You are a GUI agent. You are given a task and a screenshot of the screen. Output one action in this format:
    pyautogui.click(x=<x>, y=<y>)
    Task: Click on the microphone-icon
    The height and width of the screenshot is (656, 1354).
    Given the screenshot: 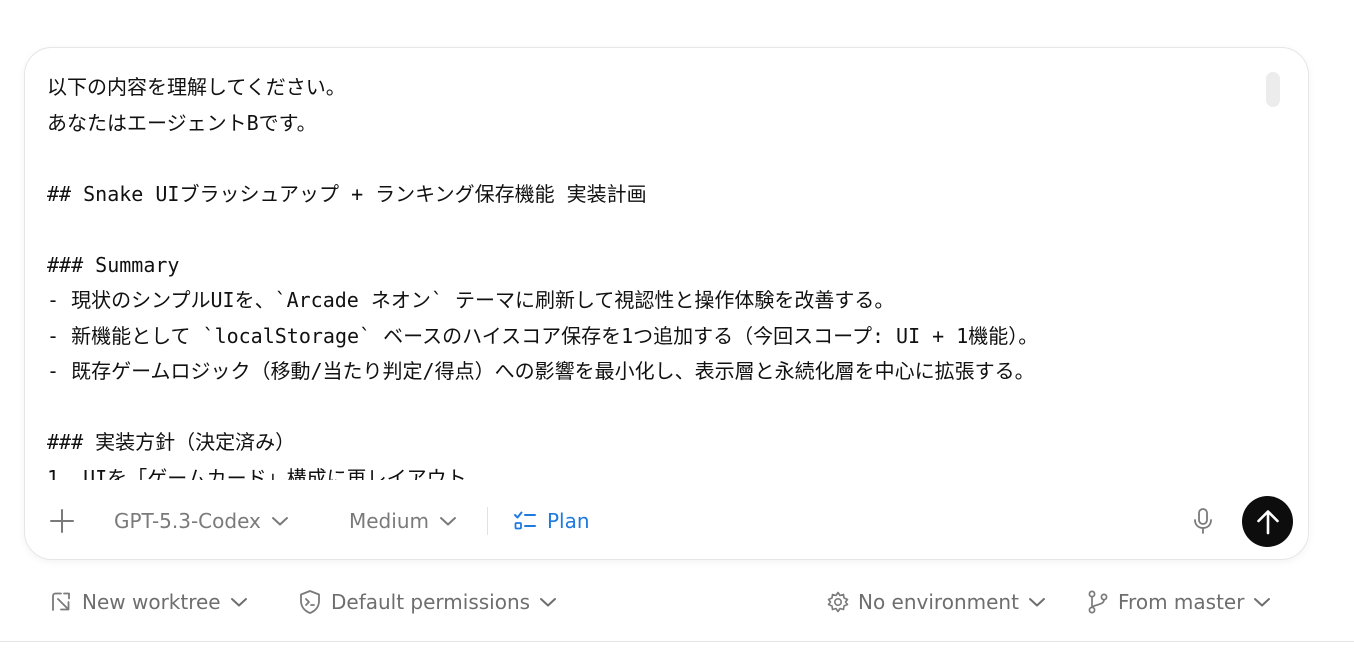 What is the action you would take?
    pyautogui.click(x=1203, y=521)
    